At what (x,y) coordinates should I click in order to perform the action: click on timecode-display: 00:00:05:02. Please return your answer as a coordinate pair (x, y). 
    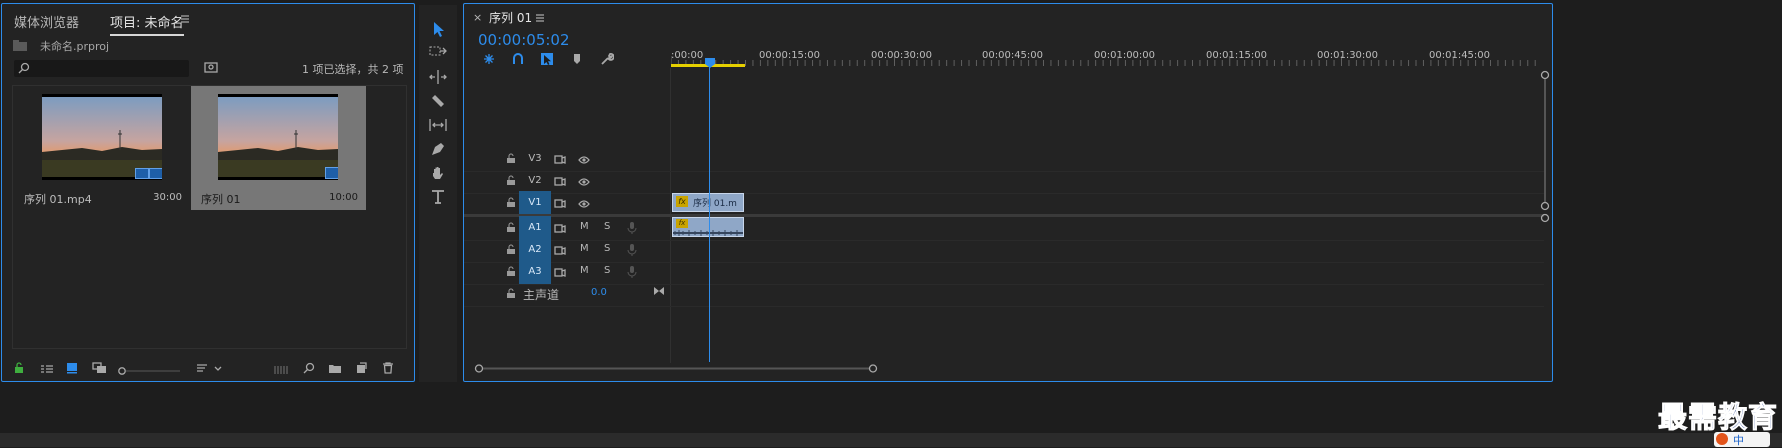
    Looking at the image, I should click on (524, 40).